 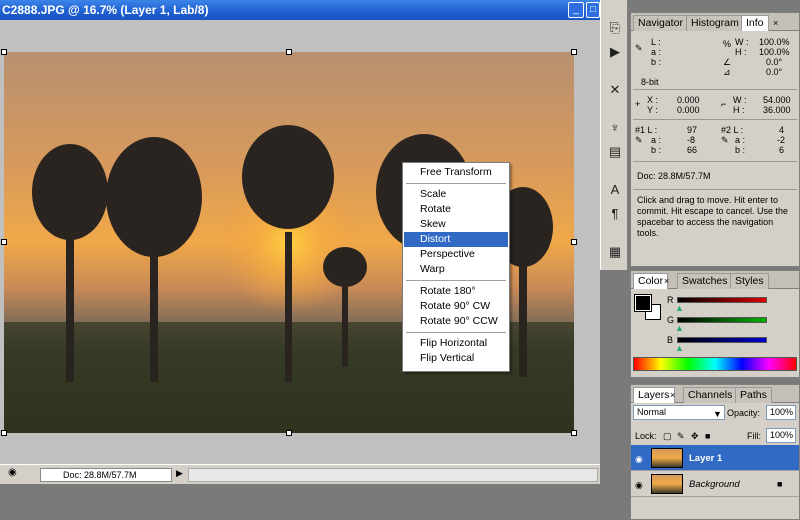 What do you see at coordinates (456, 358) in the screenshot?
I see `menu-item-flip-vertical: Flip Vertical` at bounding box center [456, 358].